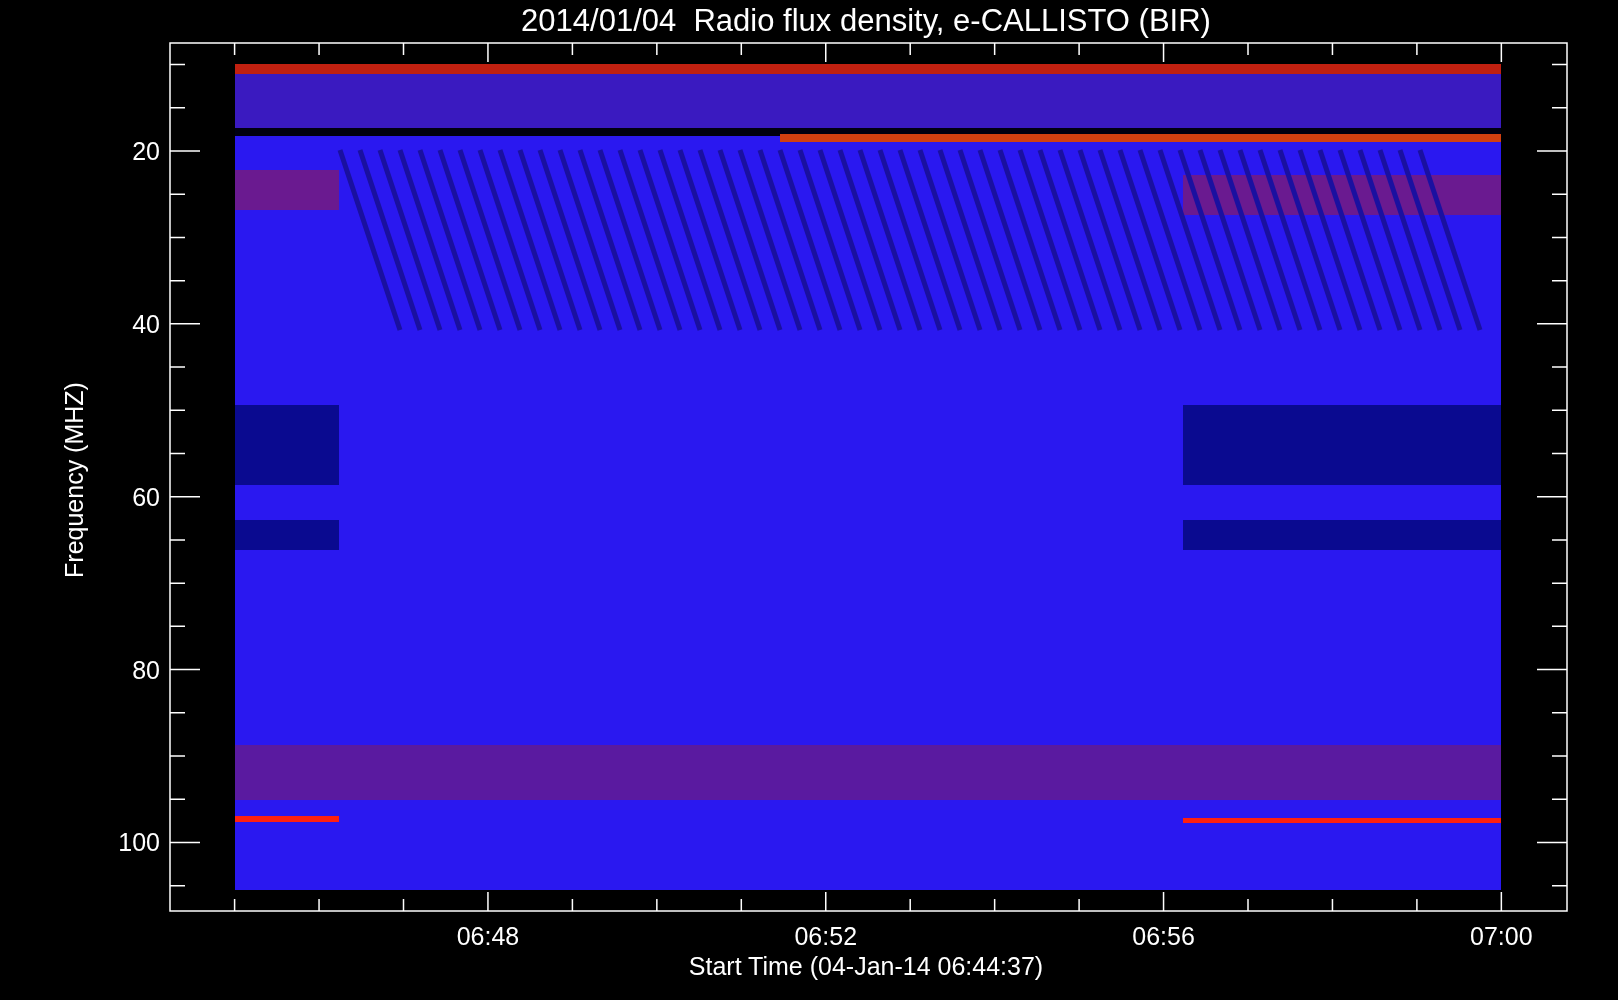  What do you see at coordinates (1501, 936) in the screenshot?
I see `x-tick-label: 07:00` at bounding box center [1501, 936].